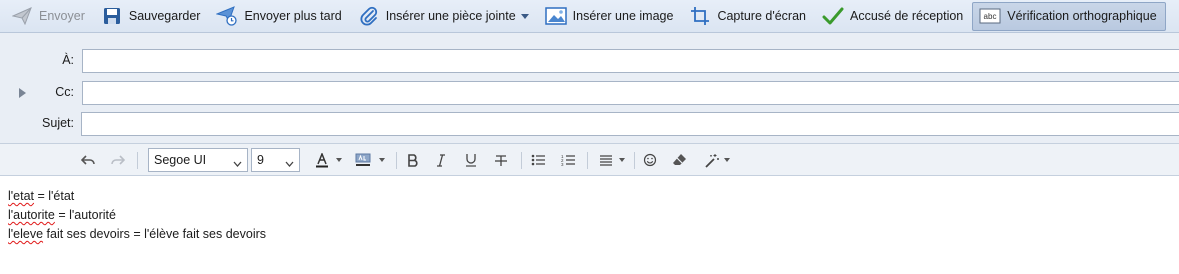 The width and height of the screenshot is (1179, 274). I want to click on save-label: Sauvegarder, so click(164, 16).